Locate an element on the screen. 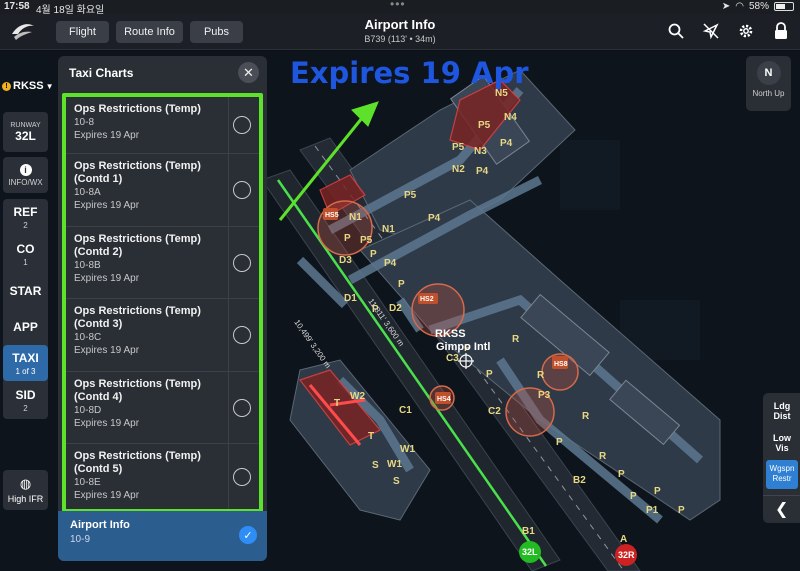 The height and width of the screenshot is (571, 800). taxiway-label: W1 is located at coordinates (407, 449).